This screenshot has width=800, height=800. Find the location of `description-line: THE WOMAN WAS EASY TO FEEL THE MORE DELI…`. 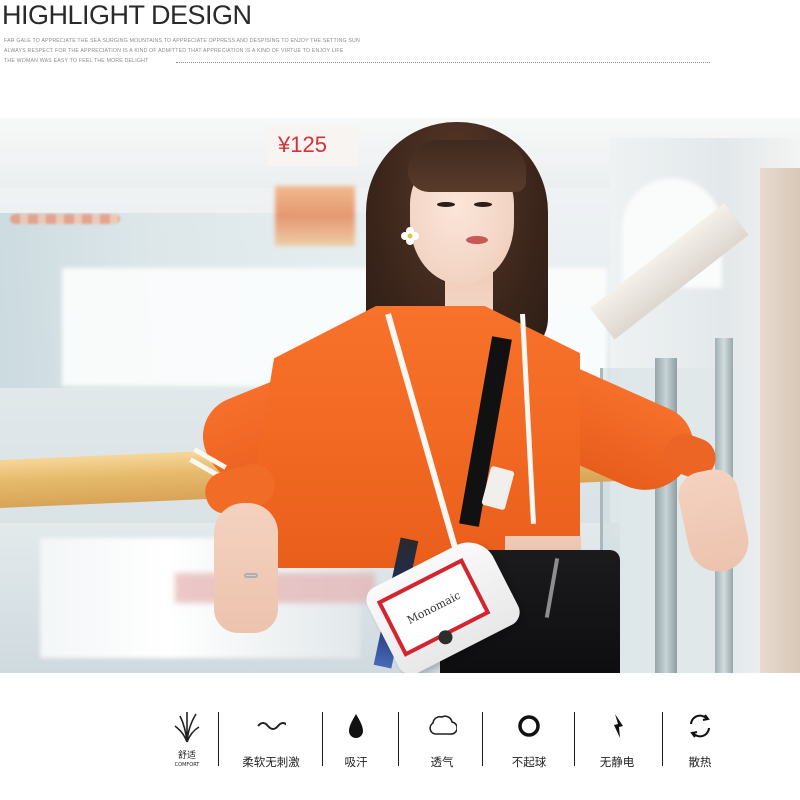

description-line: THE WOMAN WAS EASY TO FEEL THE MORE DELI… is located at coordinates (76, 61).